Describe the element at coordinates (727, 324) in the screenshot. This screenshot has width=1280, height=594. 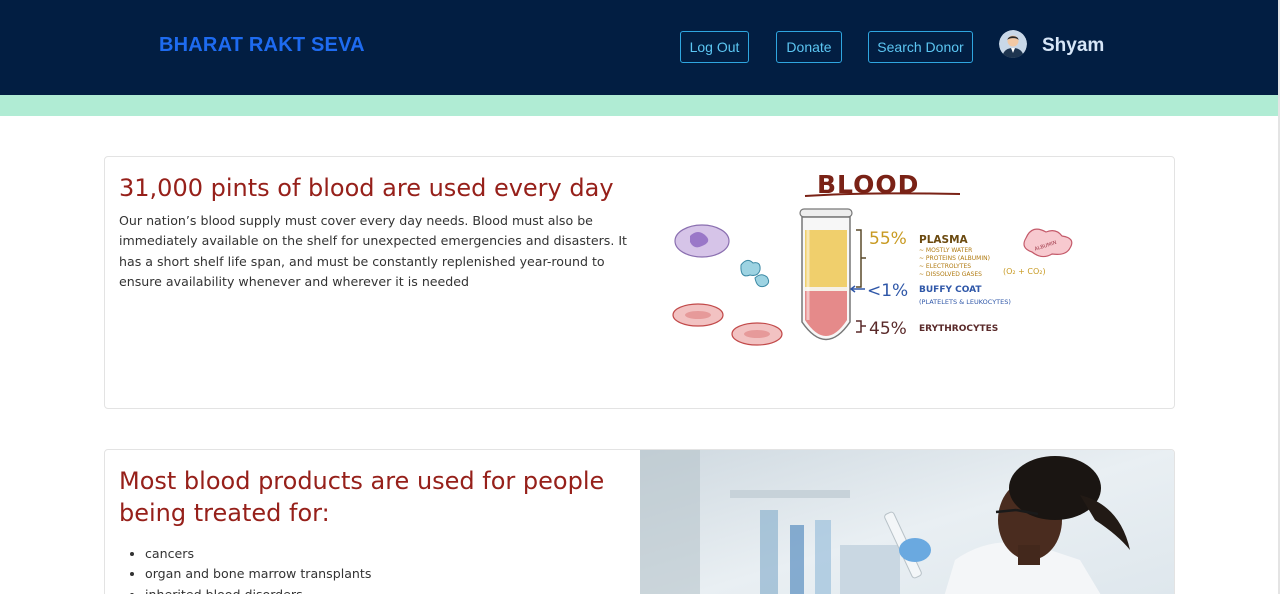
I see `red-cell-icon` at that location.